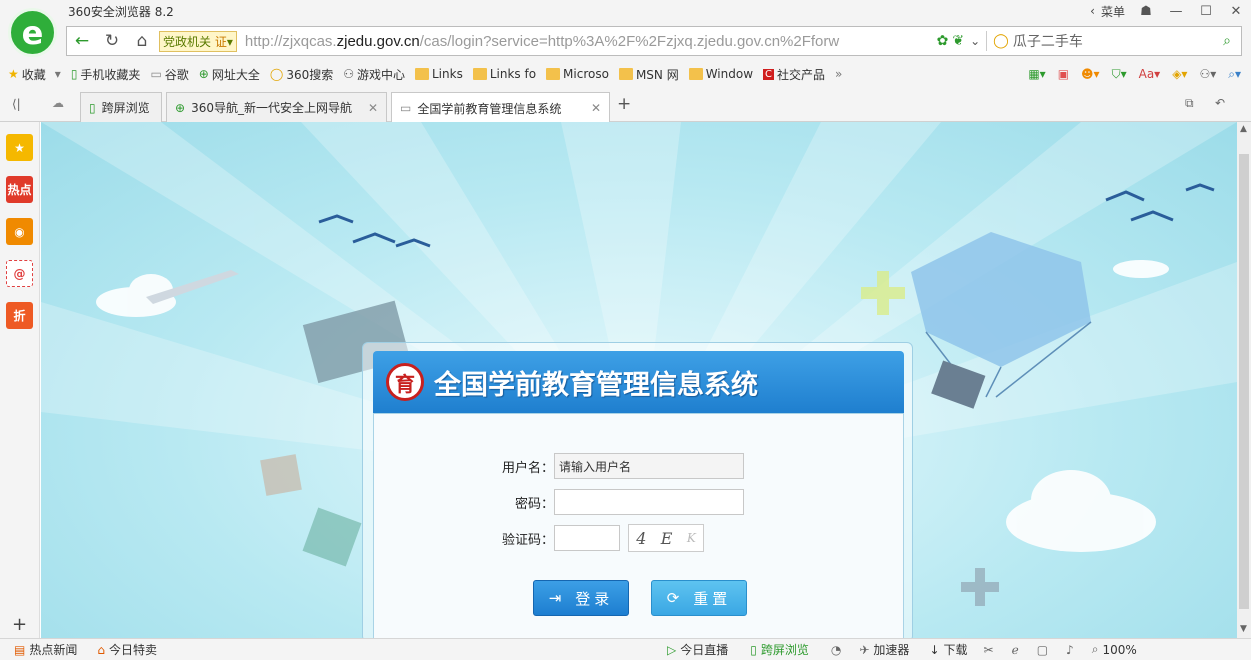 This screenshot has width=1251, height=660. Describe the element at coordinates (1036, 74) in the screenshot. I see `apps-icon: ▦▾` at that location.